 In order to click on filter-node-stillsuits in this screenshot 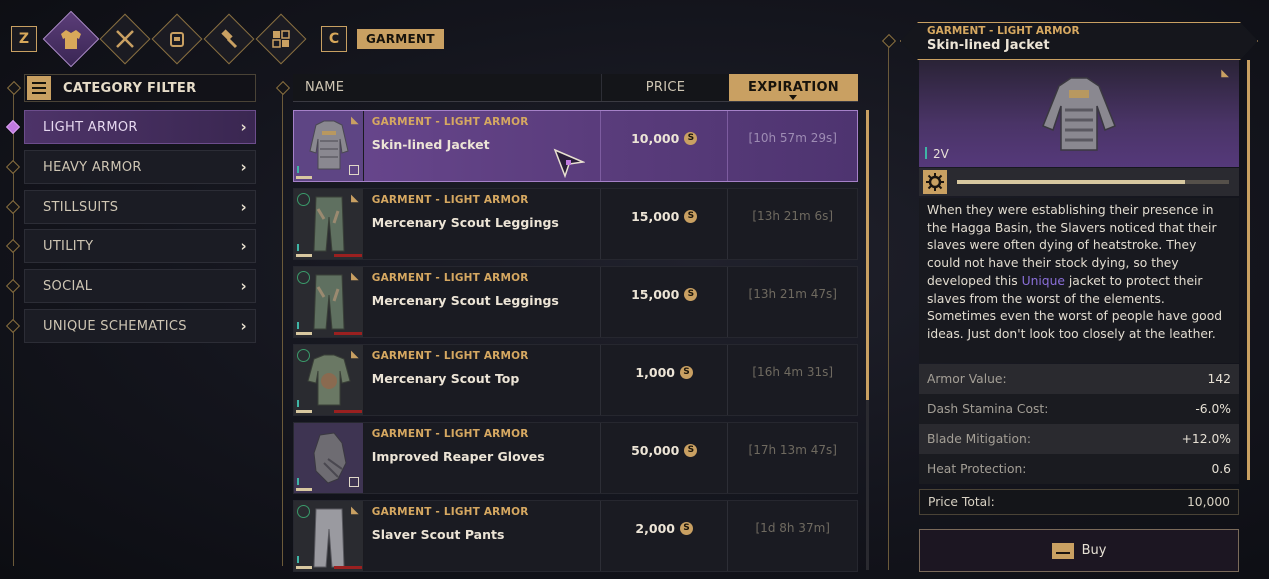, I will do `click(13, 207)`.